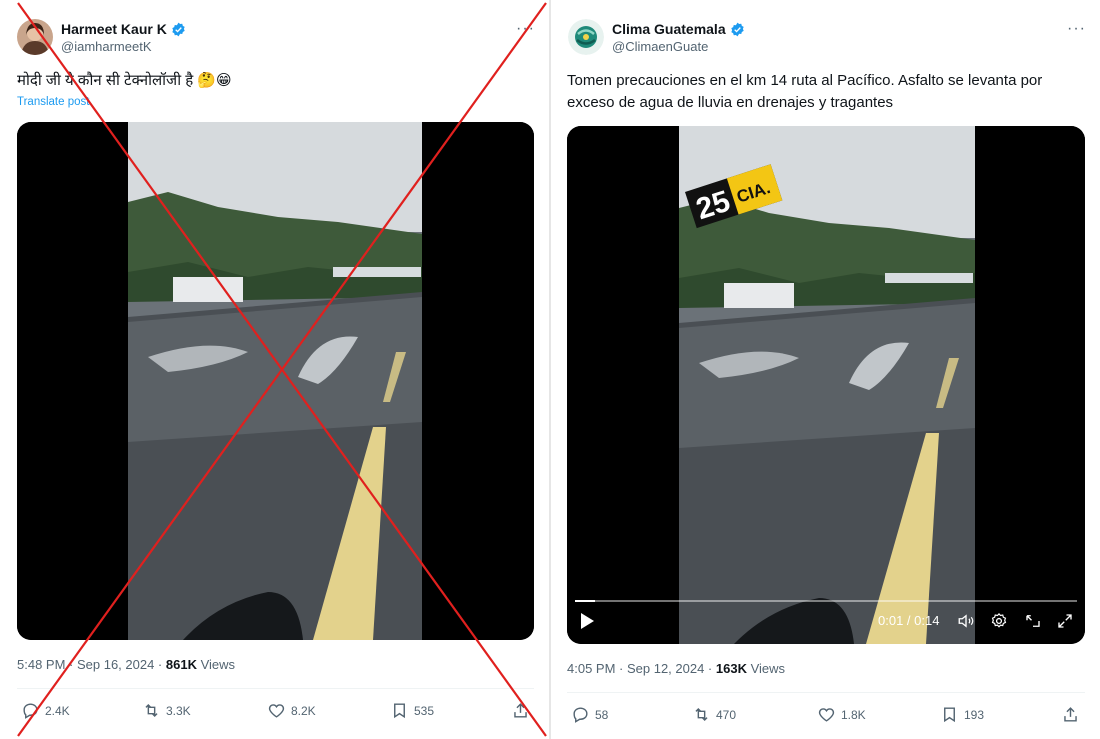 The image size is (1100, 739). Describe the element at coordinates (974, 714) in the screenshot. I see `bookmark-count: 193` at that location.